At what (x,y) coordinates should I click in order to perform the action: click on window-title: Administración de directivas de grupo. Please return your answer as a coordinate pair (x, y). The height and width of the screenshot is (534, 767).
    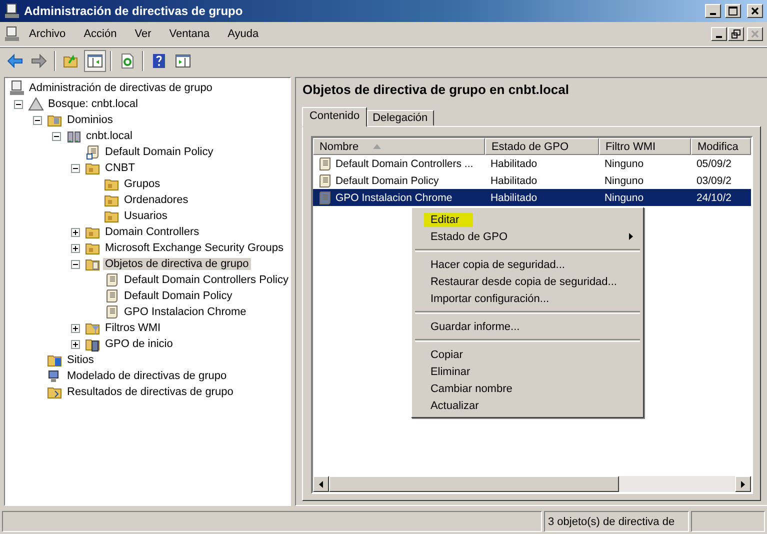
    Looking at the image, I should click on (134, 11).